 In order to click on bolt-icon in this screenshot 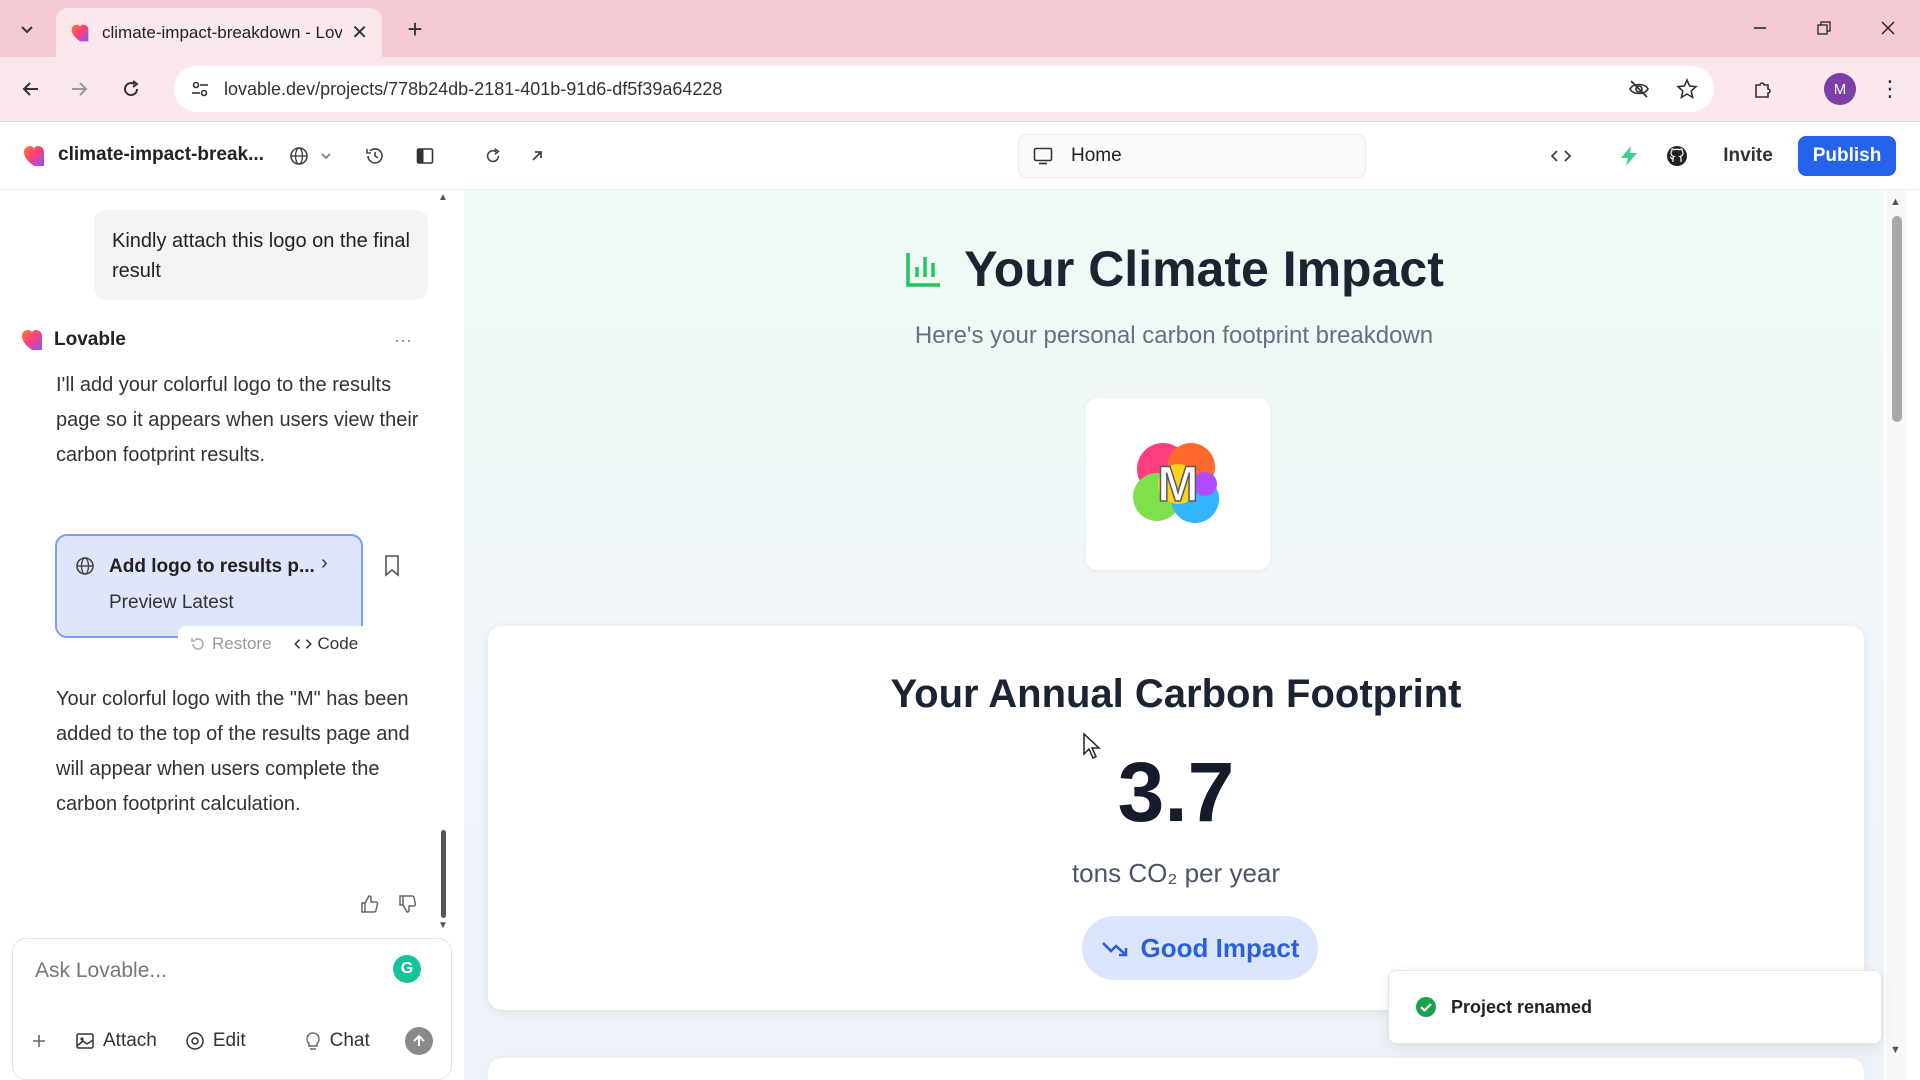, I will do `click(1629, 156)`.